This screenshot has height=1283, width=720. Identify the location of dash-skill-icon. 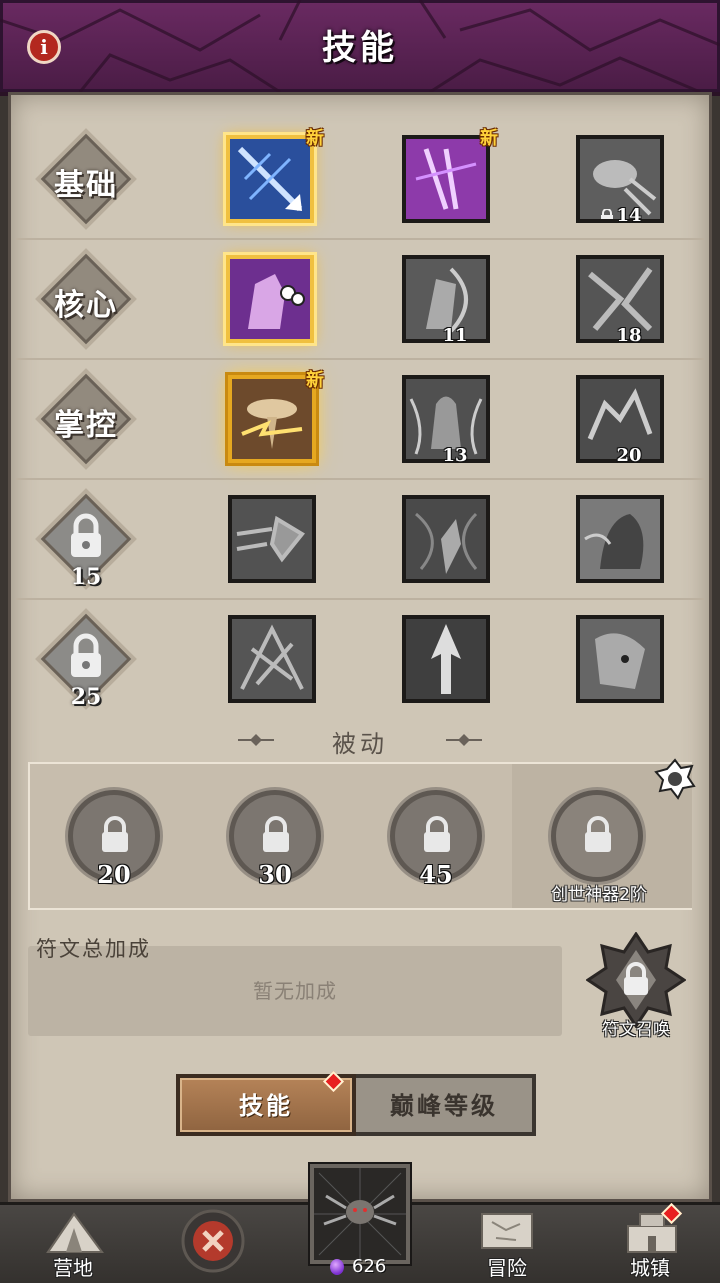
(272, 539).